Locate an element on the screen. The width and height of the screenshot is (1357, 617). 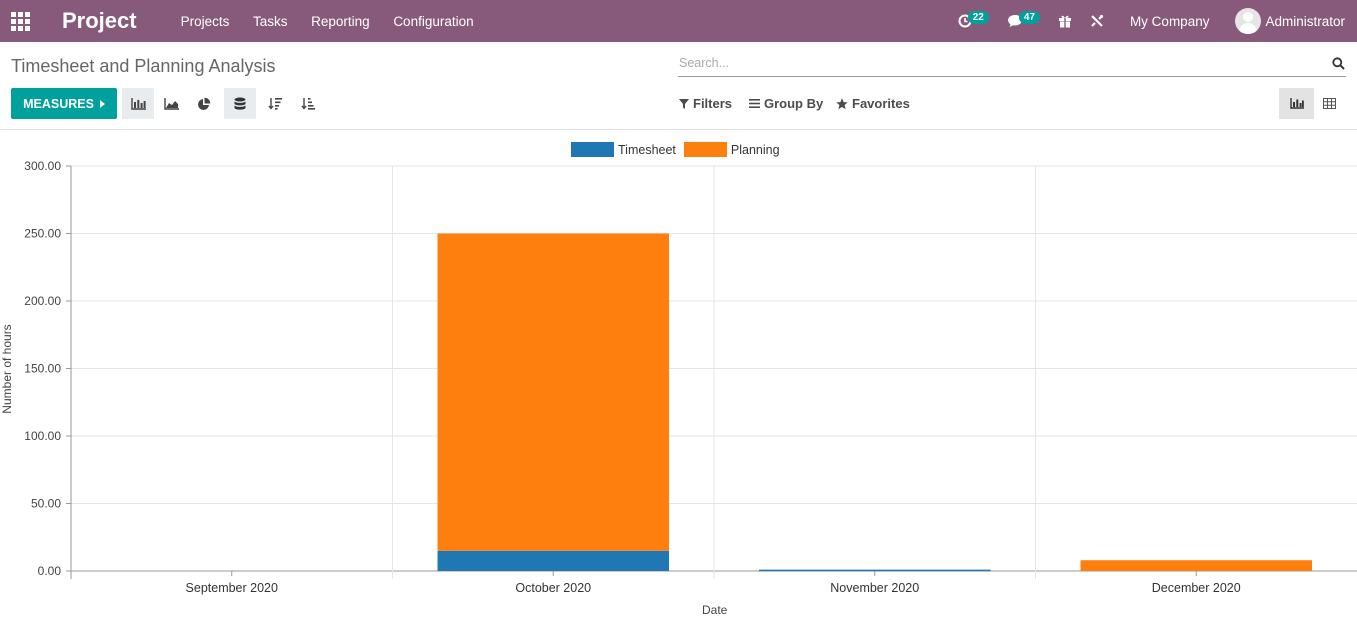
search-bar is located at coordinates (1012, 64).